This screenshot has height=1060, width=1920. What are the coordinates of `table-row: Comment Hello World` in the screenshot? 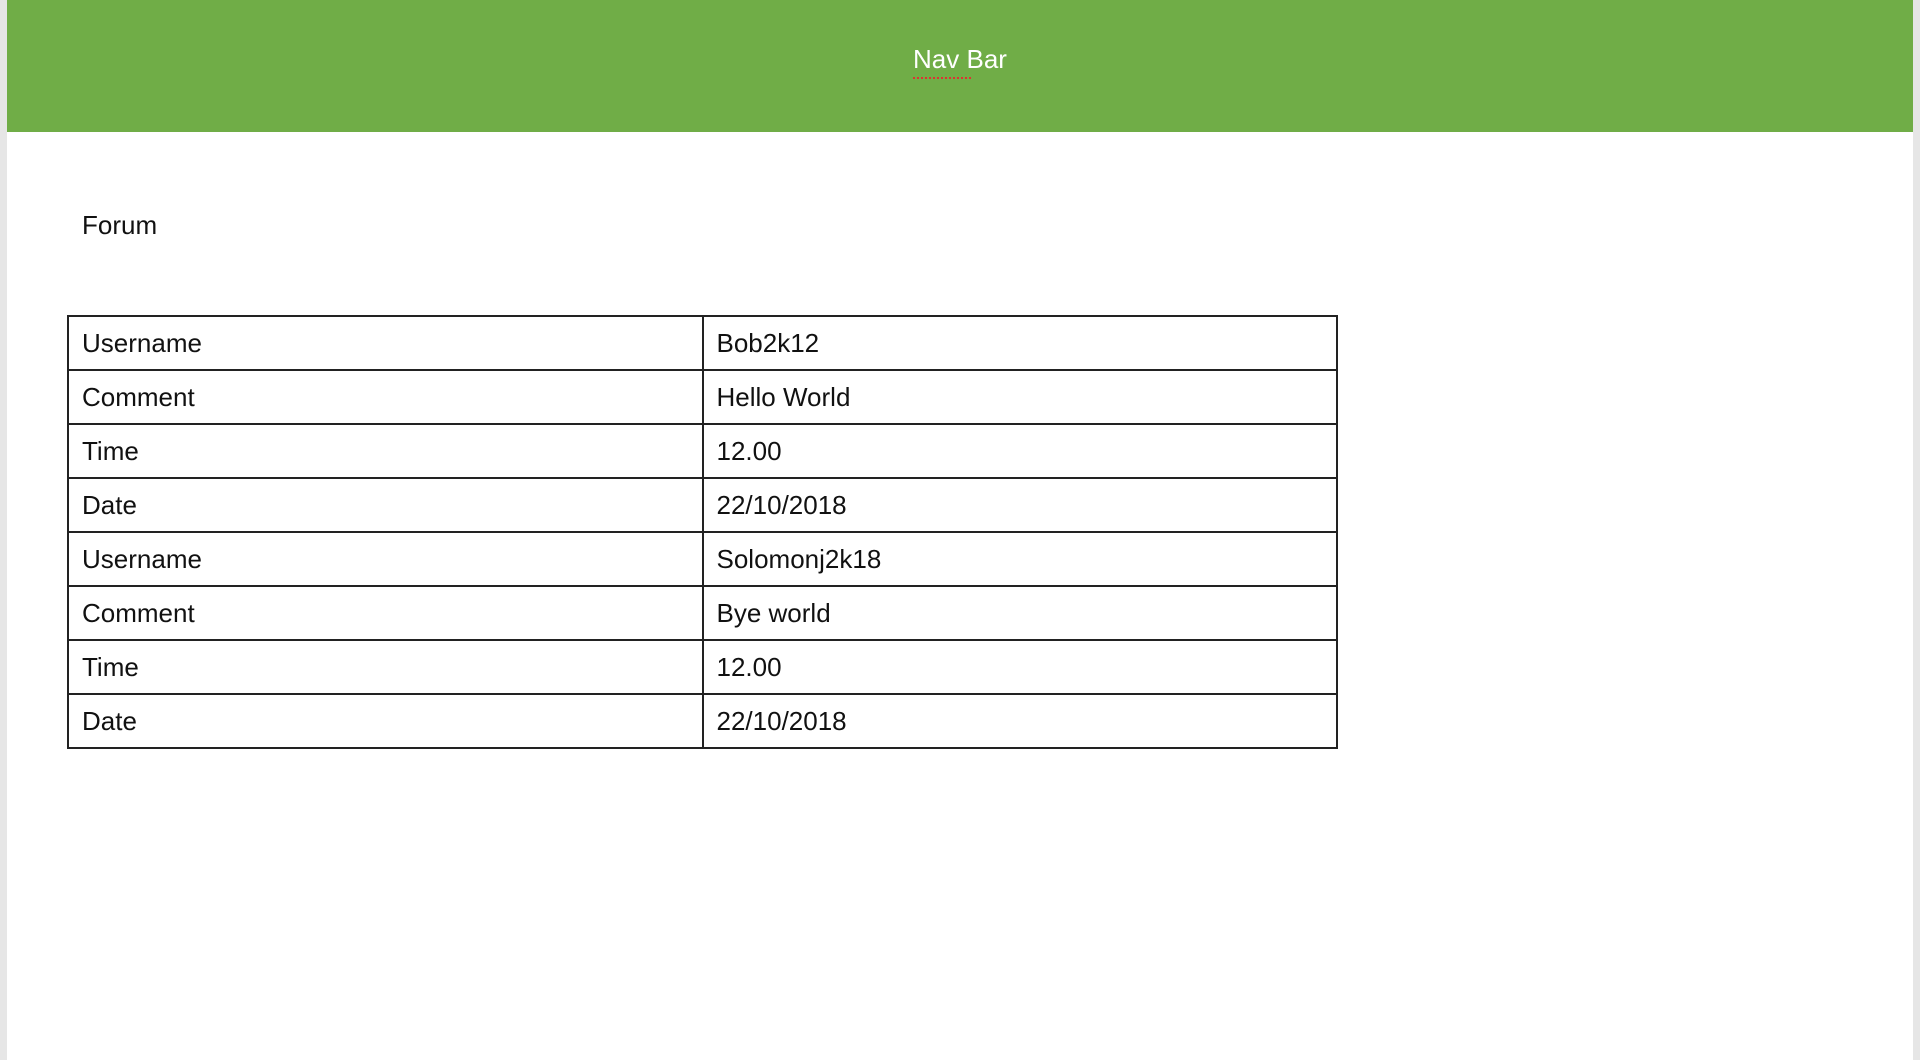 It's located at (702, 397).